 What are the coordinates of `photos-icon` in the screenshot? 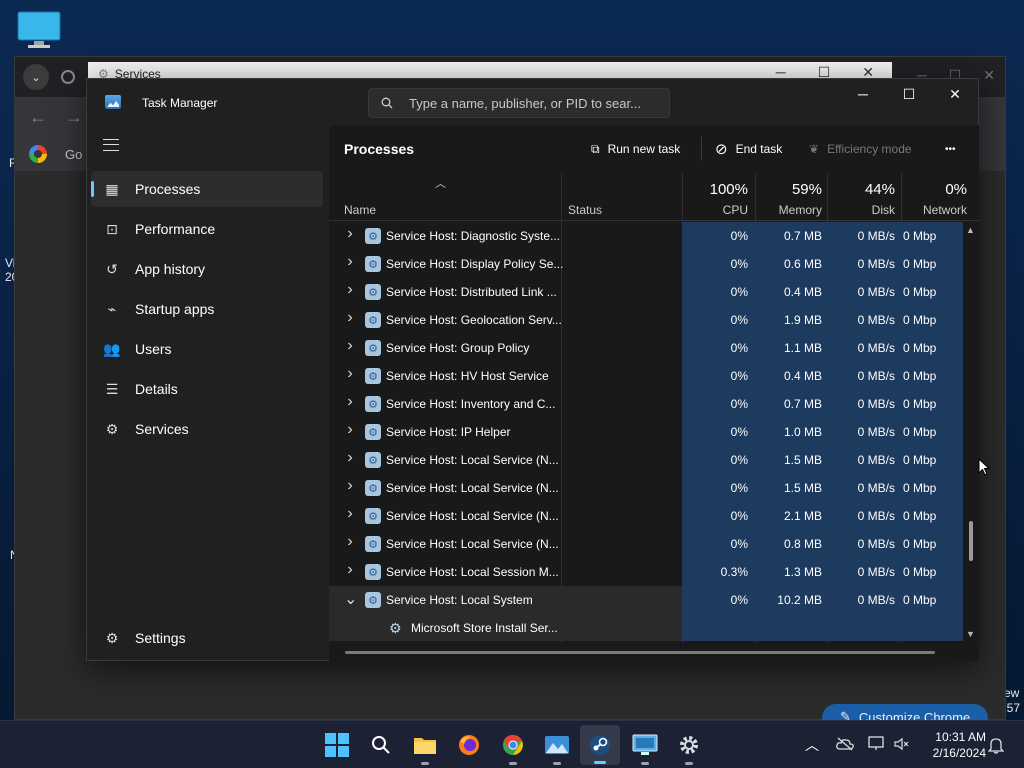 It's located at (557, 748).